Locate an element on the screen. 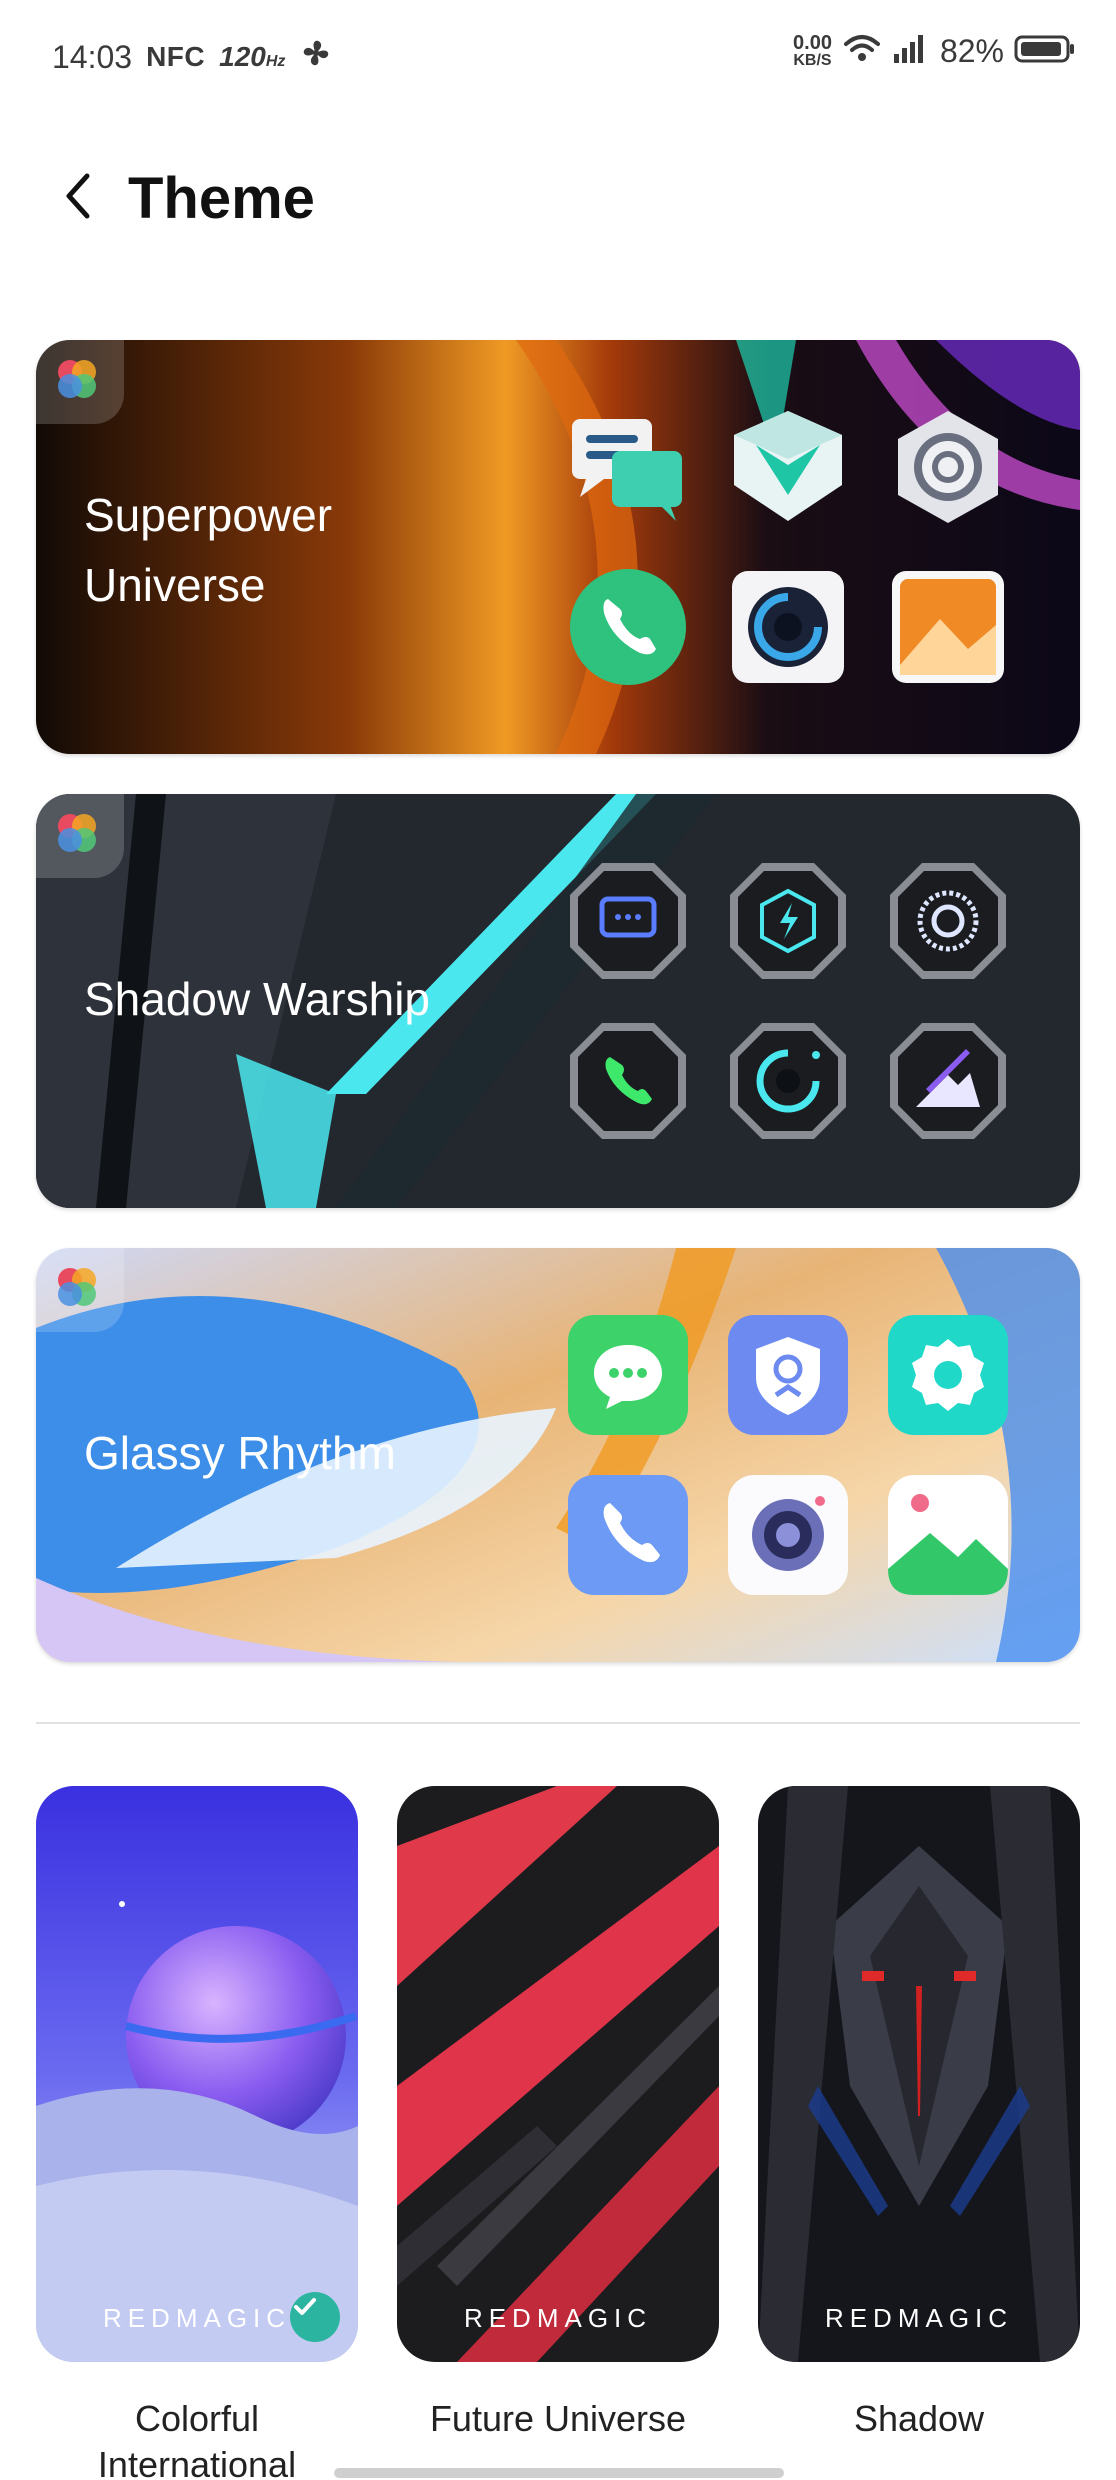 The image size is (1116, 2480). refresh-rate-unit: Hz is located at coordinates (275, 61).